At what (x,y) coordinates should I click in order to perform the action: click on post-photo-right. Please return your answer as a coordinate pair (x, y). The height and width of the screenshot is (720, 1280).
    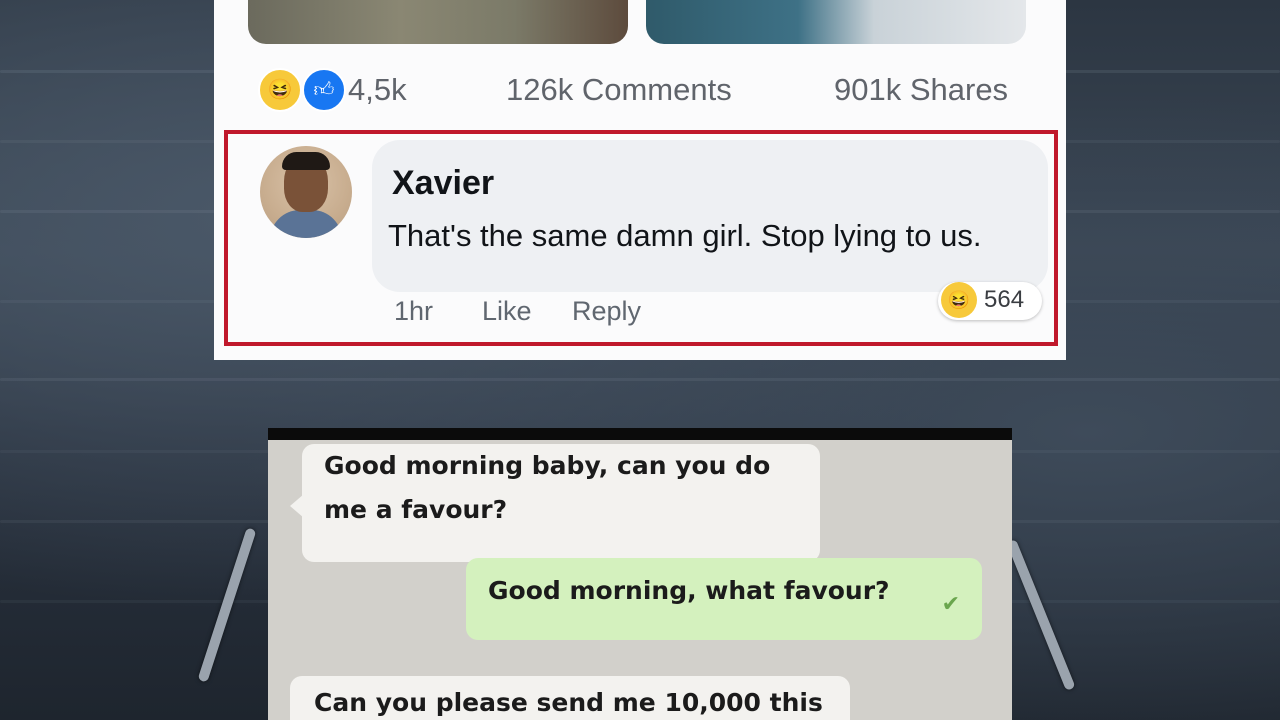
    Looking at the image, I should click on (836, 22).